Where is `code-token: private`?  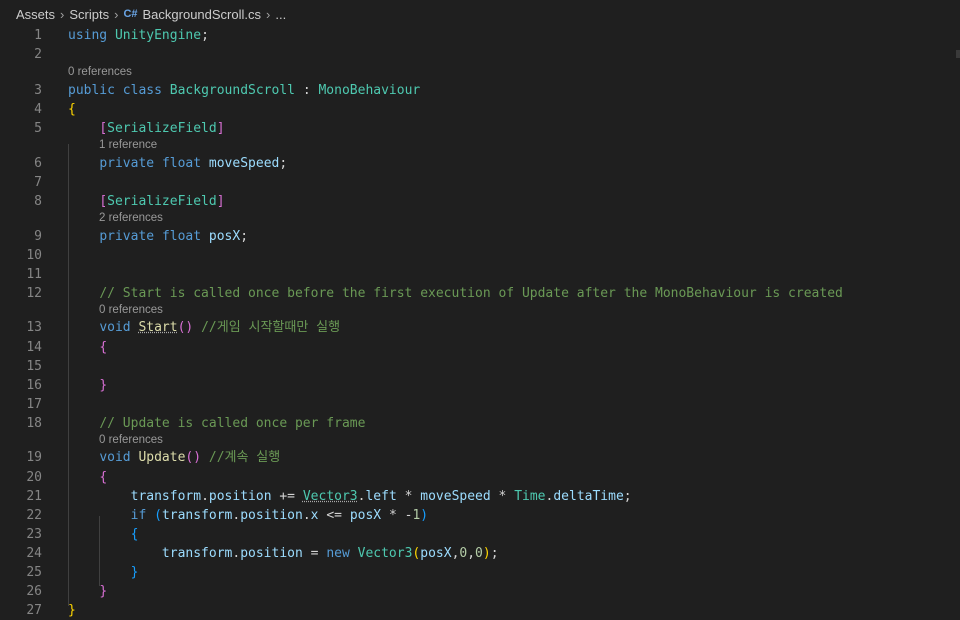 code-token: private is located at coordinates (127, 236).